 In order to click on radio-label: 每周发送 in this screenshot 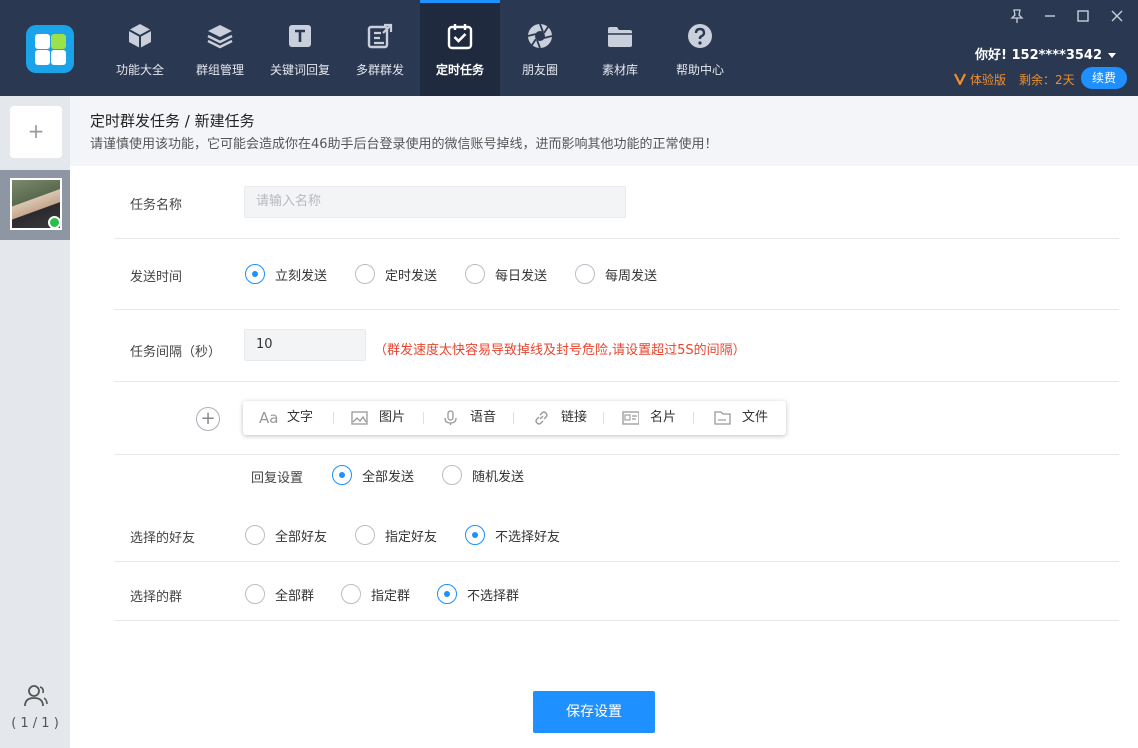, I will do `click(631, 276)`.